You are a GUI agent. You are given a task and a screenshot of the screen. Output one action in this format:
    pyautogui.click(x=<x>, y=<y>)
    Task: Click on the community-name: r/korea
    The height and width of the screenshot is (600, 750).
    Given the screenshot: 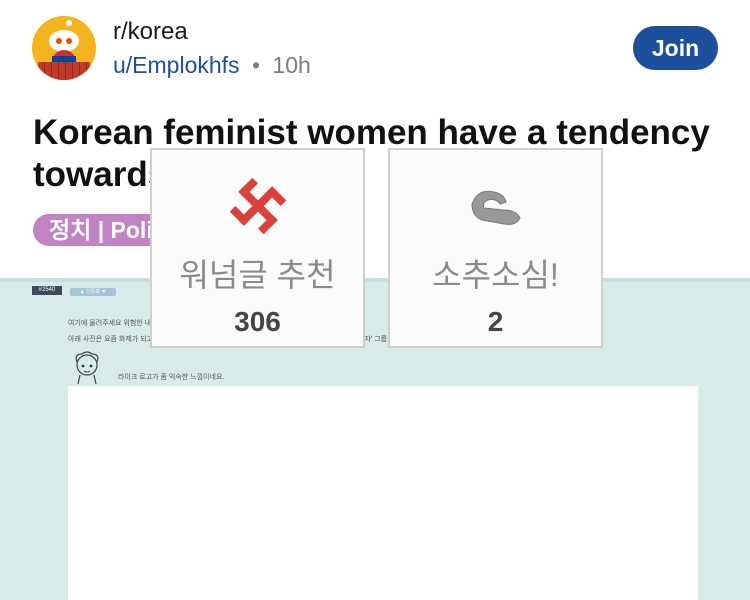 What is the action you would take?
    pyautogui.click(x=150, y=32)
    